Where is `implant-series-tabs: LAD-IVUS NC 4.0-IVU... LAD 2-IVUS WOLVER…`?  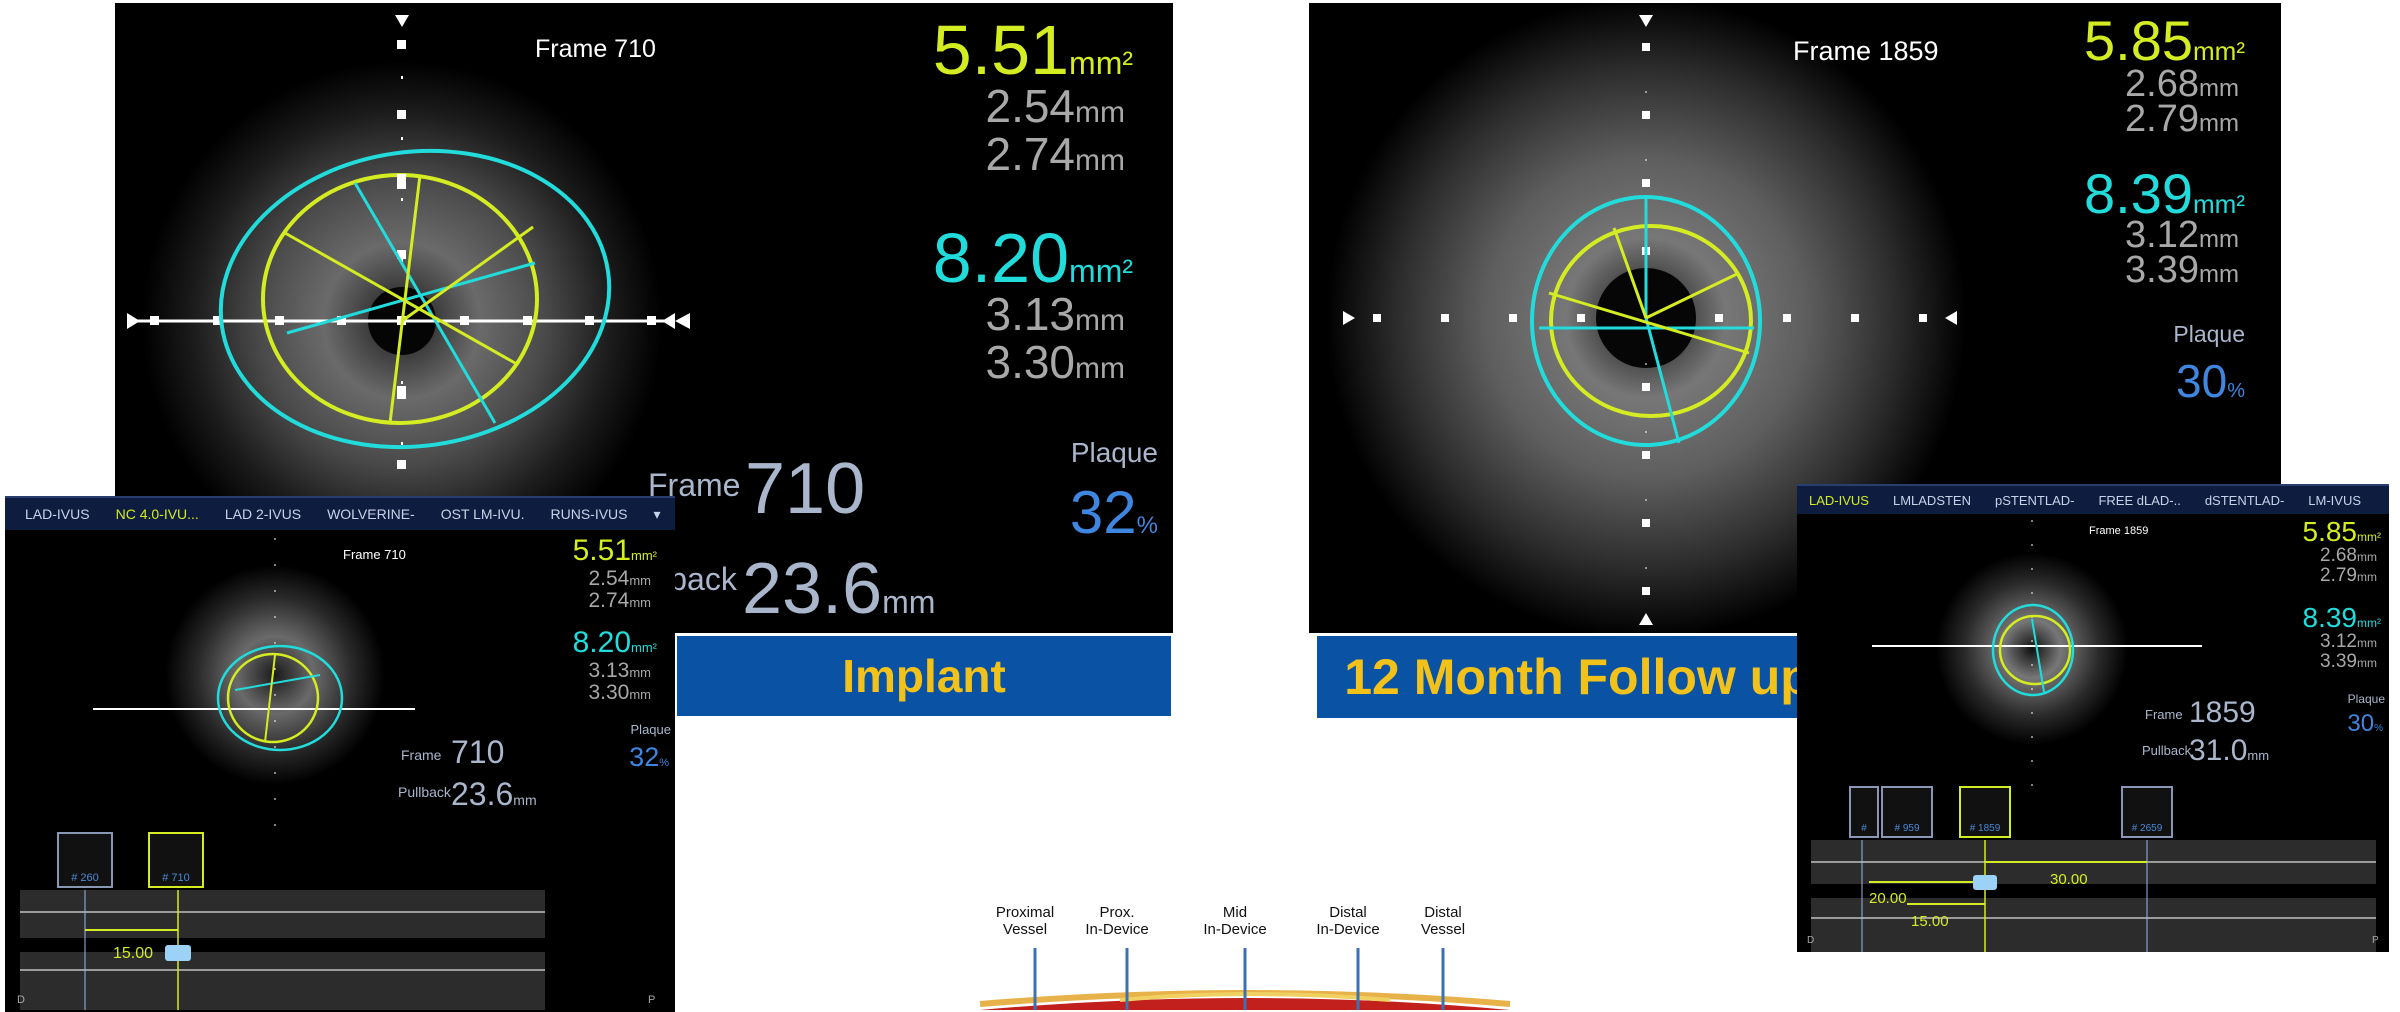 implant-series-tabs: LAD-IVUS NC 4.0-IVU... LAD 2-IVUS WOLVER… is located at coordinates (340, 514).